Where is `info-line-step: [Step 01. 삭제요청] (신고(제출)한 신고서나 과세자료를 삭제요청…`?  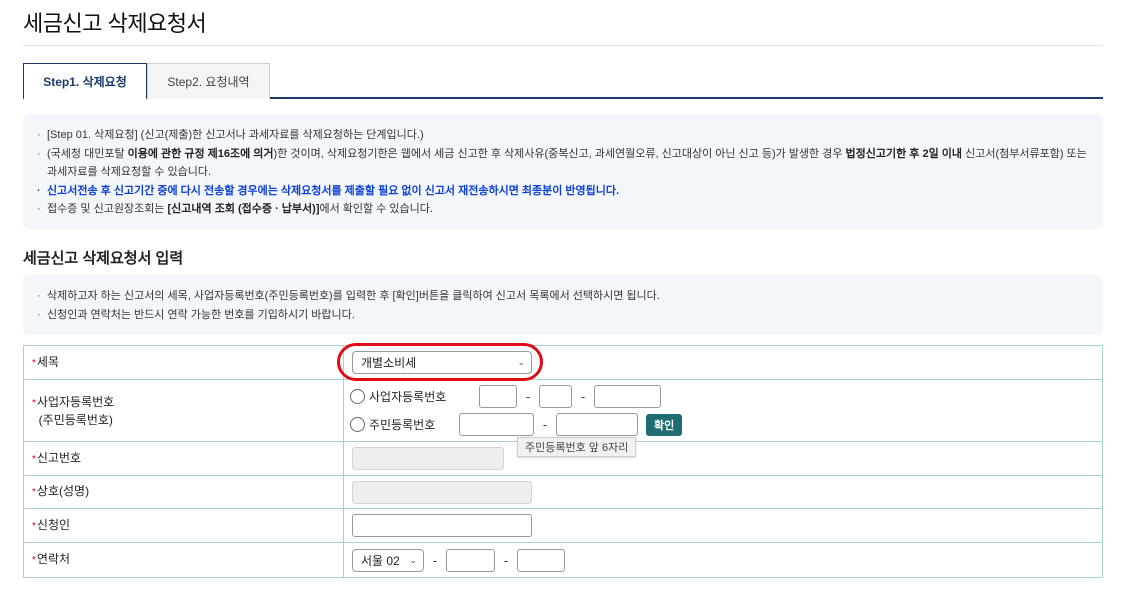 info-line-step: [Step 01. 삭제요청] (신고(제출)한 신고서나 과세자료를 삭제요청… is located at coordinates (563, 135).